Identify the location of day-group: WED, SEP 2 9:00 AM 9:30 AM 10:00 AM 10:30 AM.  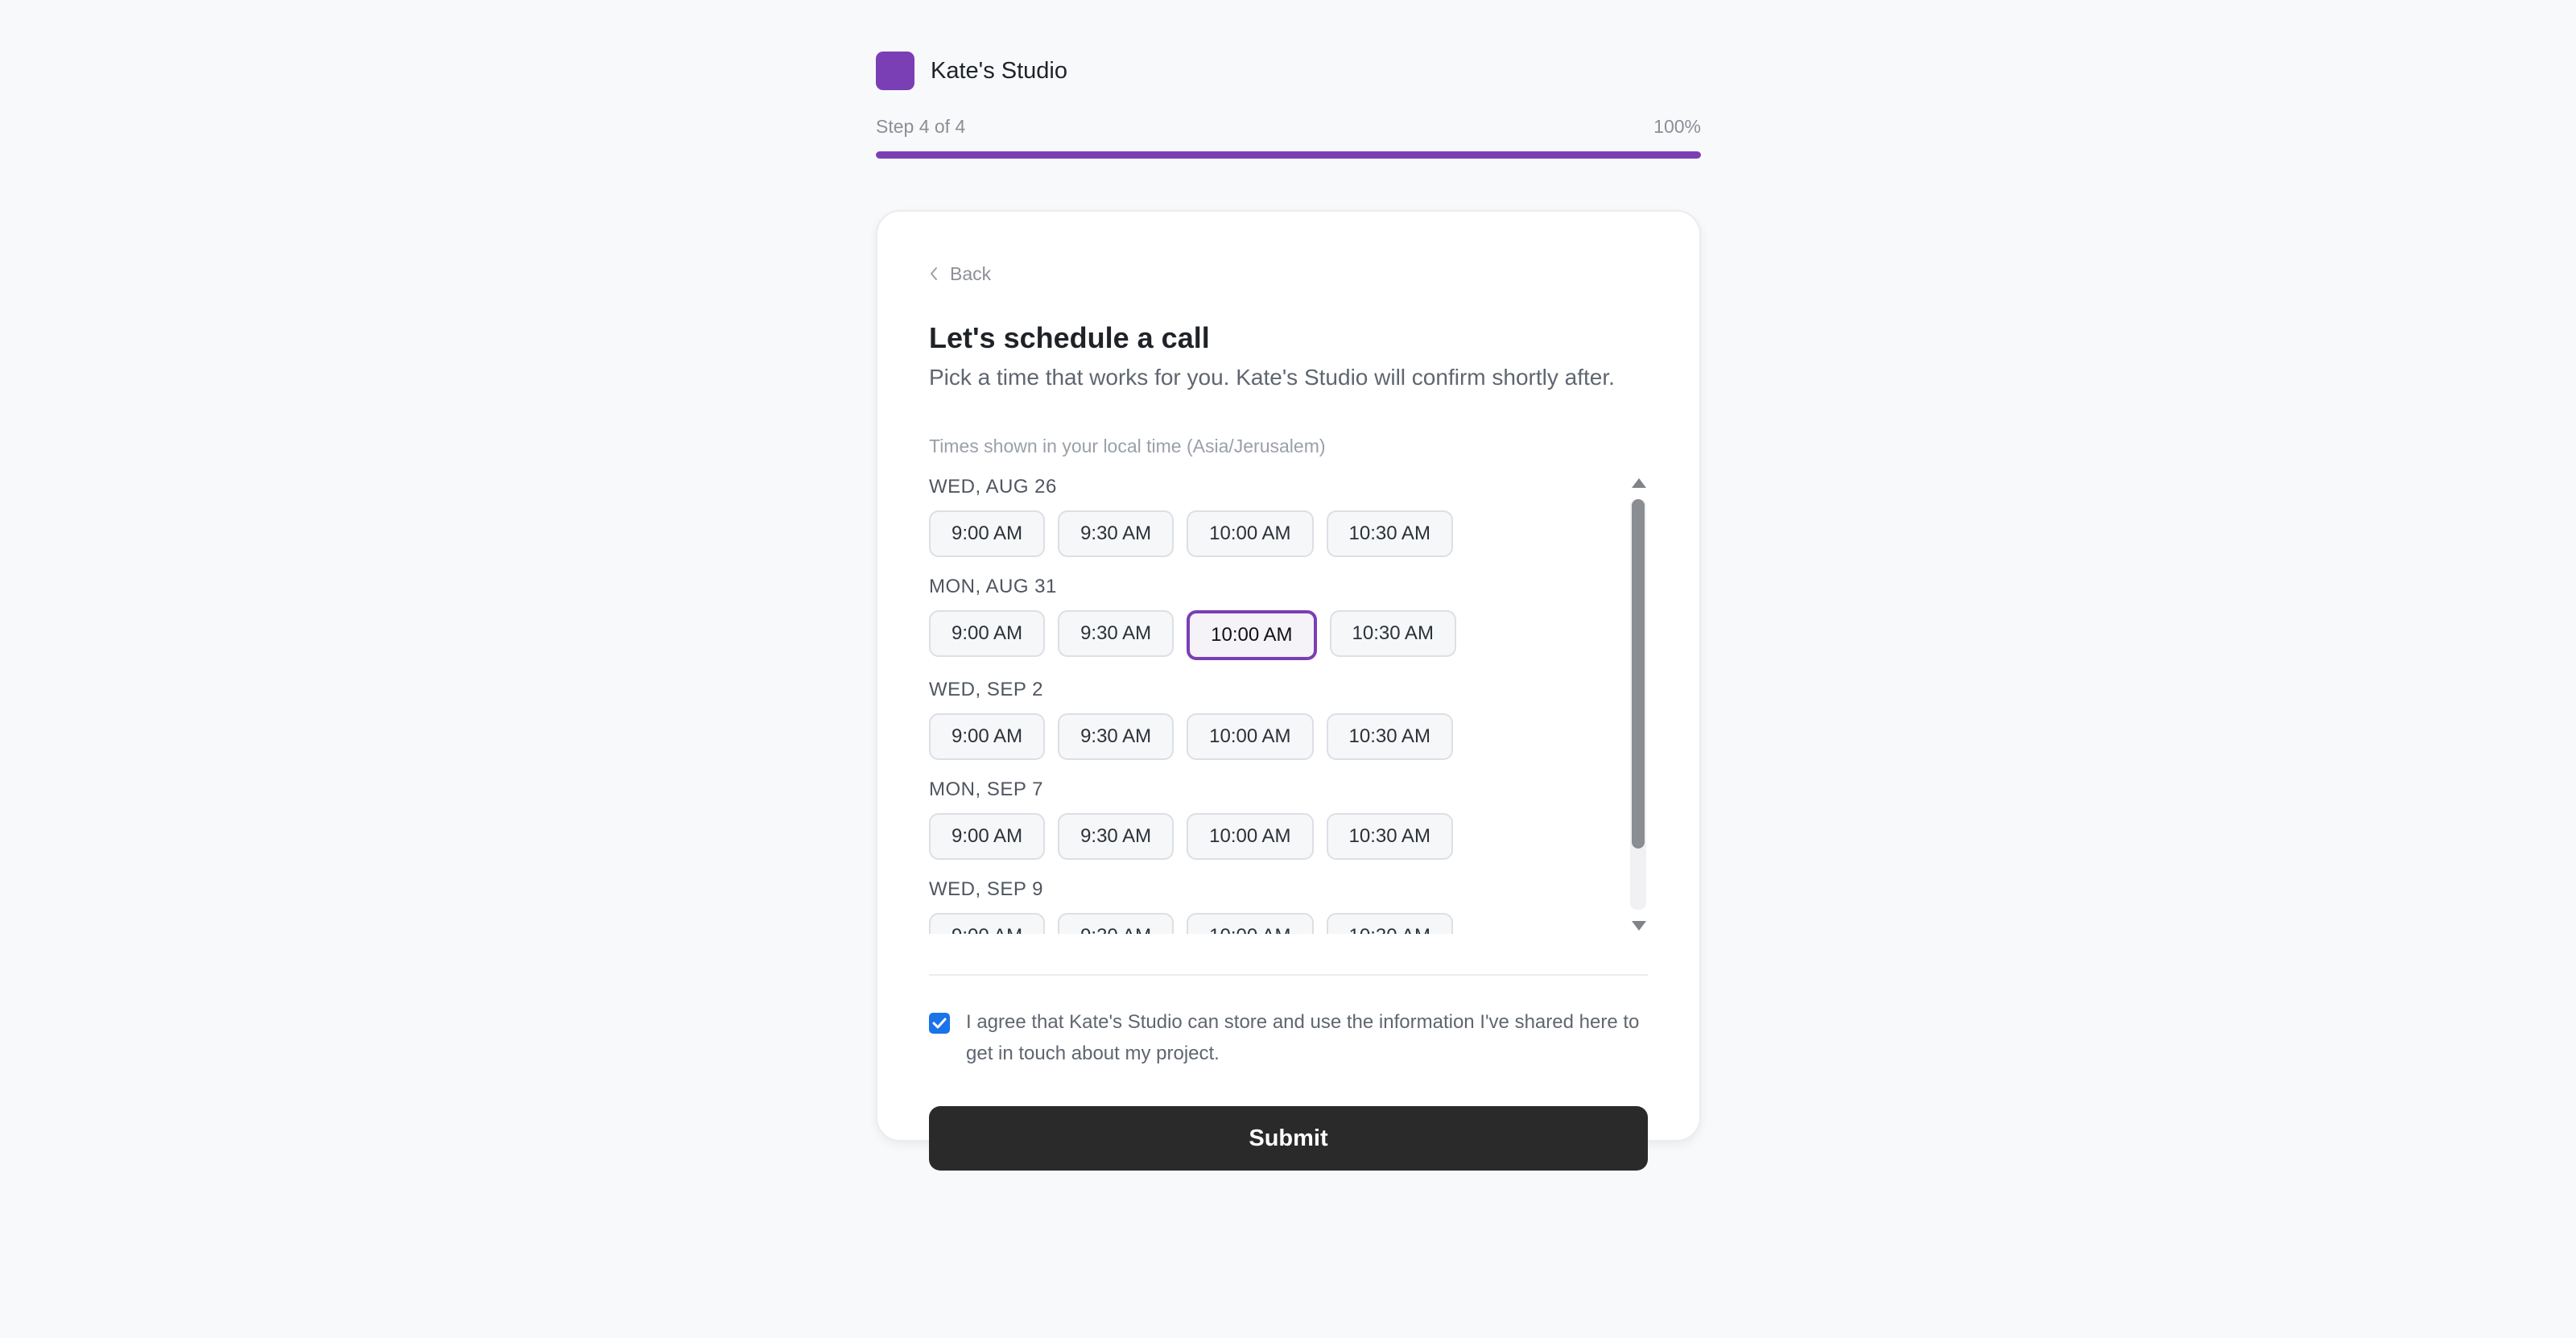
(1267, 719).